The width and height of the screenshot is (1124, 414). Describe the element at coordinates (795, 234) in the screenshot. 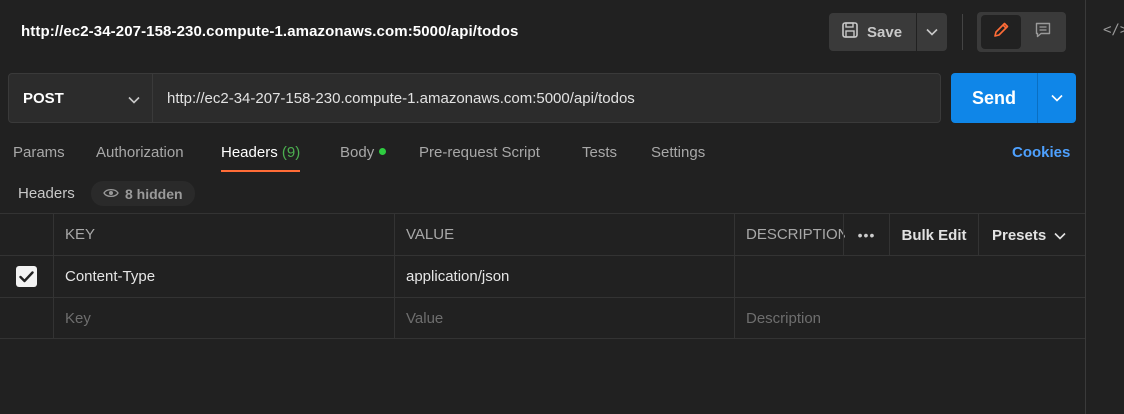

I see `description-column-label: DESCRIPTION` at that location.